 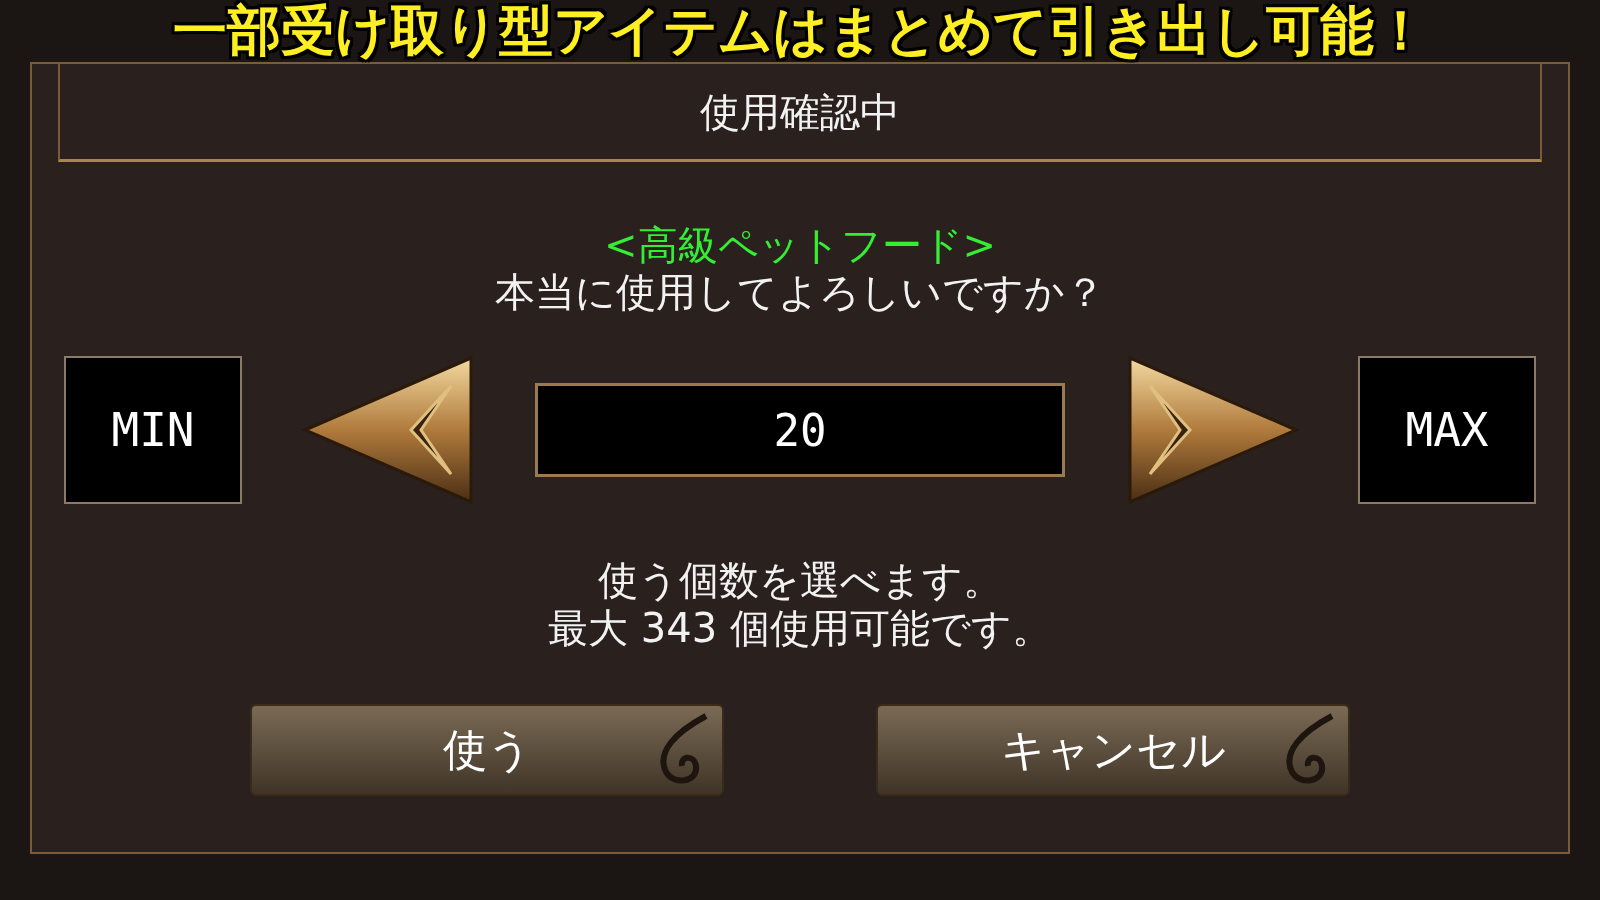 What do you see at coordinates (800, 112) in the screenshot?
I see `dialog-title: 使用確認中` at bounding box center [800, 112].